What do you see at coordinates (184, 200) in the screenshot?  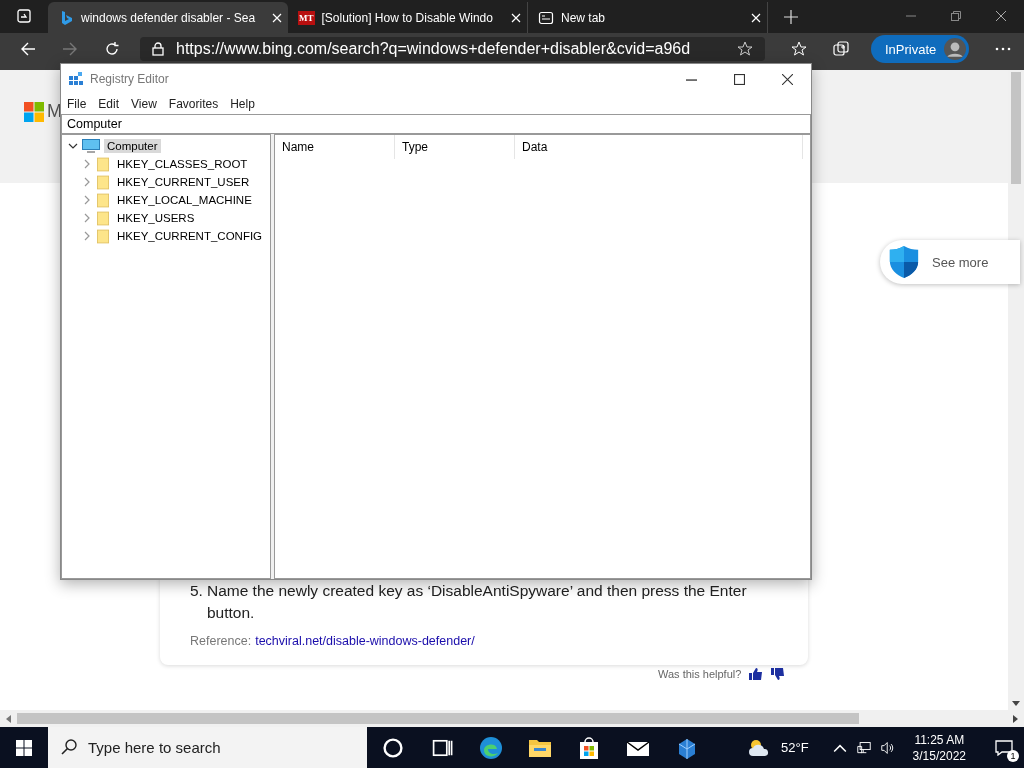 I see `tree-item: HKEY_LOCAL_MACHINE` at bounding box center [184, 200].